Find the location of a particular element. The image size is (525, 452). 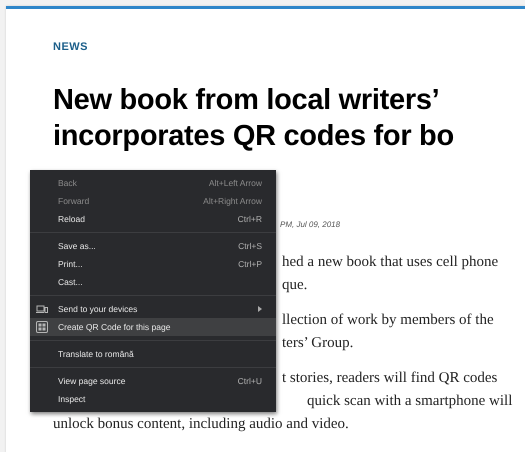

body-text: quick scan with a smartphone will is located at coordinates (410, 401).